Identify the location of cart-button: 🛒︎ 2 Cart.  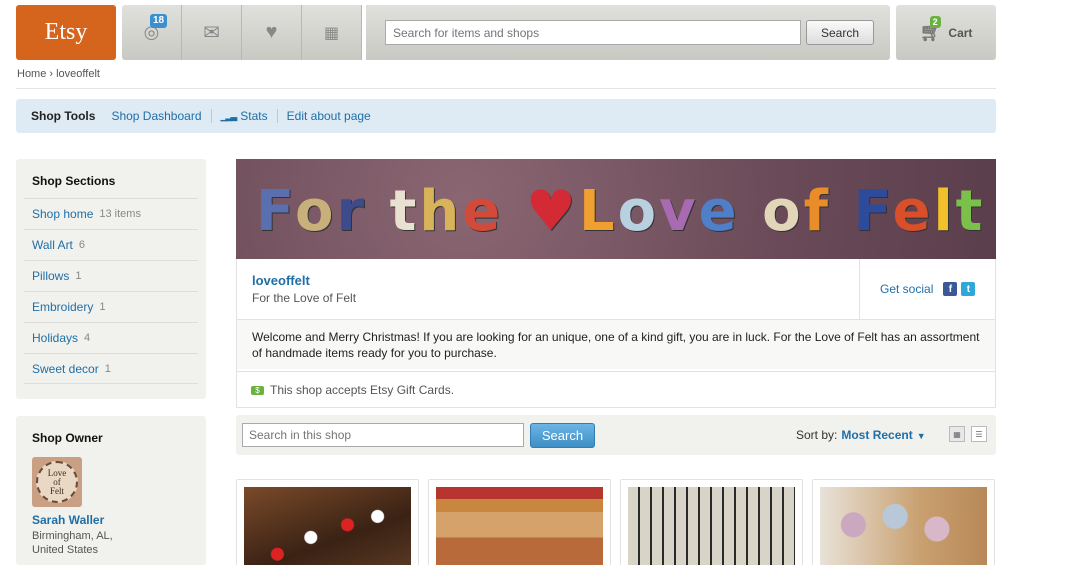
(946, 32).